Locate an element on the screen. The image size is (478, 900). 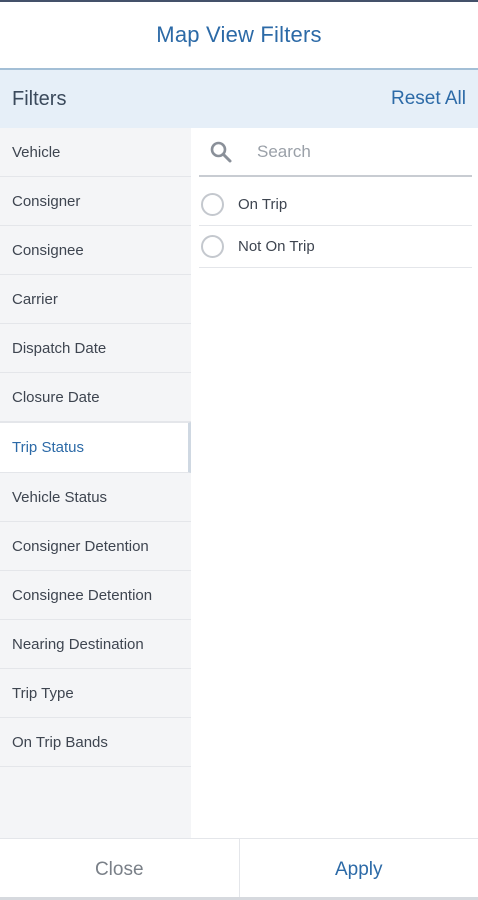
sidebar-item-closure-date: Closure Date is located at coordinates (95, 397).